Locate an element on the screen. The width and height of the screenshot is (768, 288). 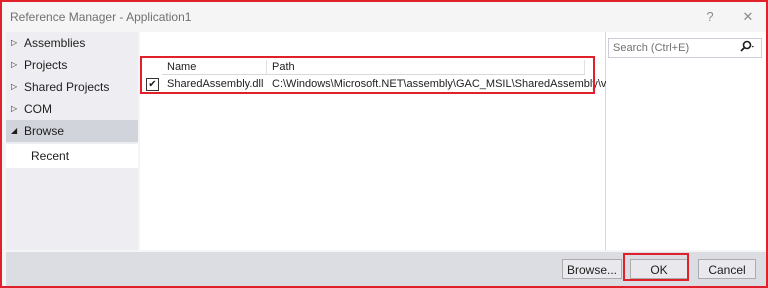
dialog-title: Reference Manager - Application1 is located at coordinates (101, 17).